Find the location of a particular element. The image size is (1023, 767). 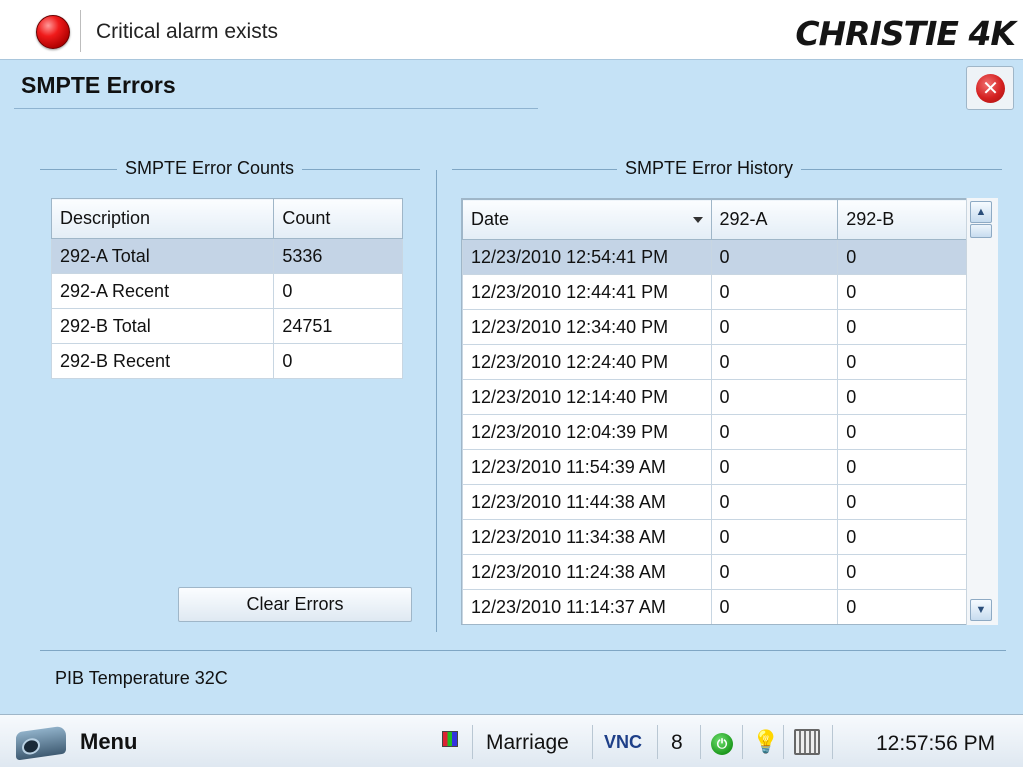

table-row: 12/23/2010 12:24:40 PM 0 0 is located at coordinates (714, 362).